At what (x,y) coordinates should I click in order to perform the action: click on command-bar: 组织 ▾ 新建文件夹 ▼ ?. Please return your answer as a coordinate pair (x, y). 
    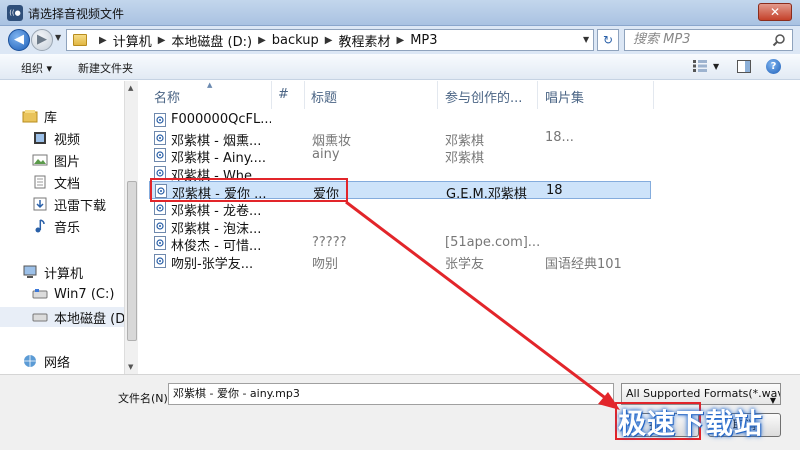
    Looking at the image, I should click on (400, 67).